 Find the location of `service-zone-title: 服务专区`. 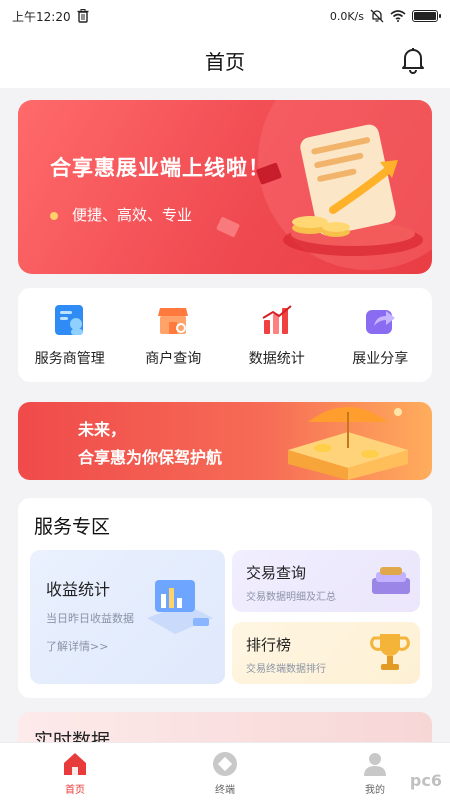

service-zone-title: 服务专区 is located at coordinates (72, 527).